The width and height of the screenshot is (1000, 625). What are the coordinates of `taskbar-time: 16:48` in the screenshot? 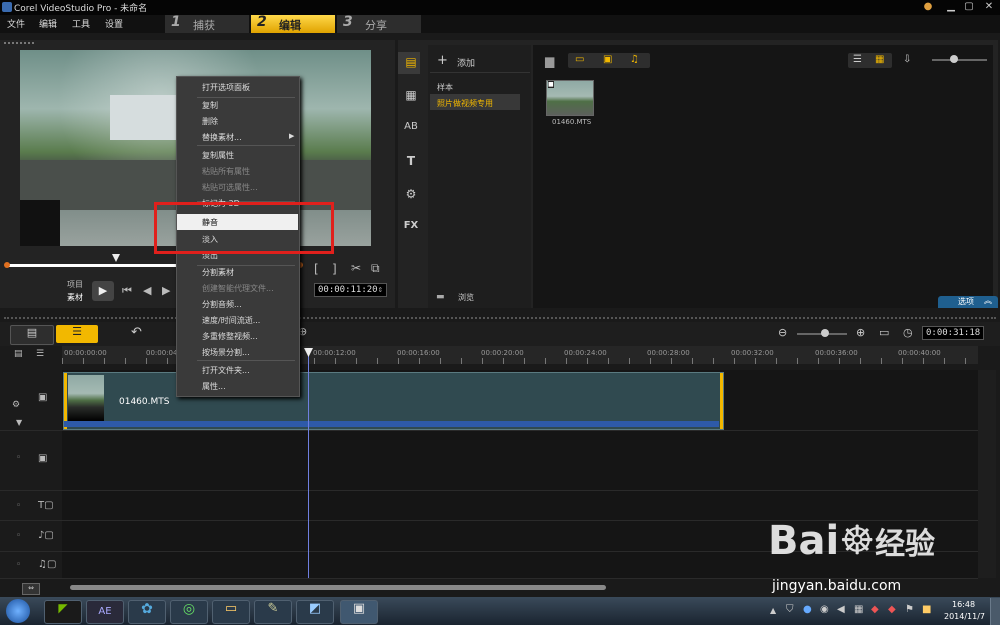 It's located at (963, 604).